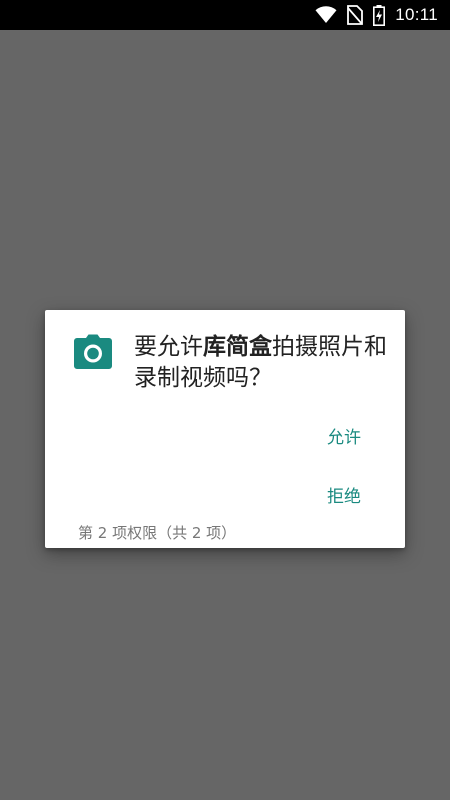 The image size is (450, 800). Describe the element at coordinates (264, 363) in the screenshot. I see `permission-title: 要允许库简盒拍摄照片和录制视频吗？` at that location.